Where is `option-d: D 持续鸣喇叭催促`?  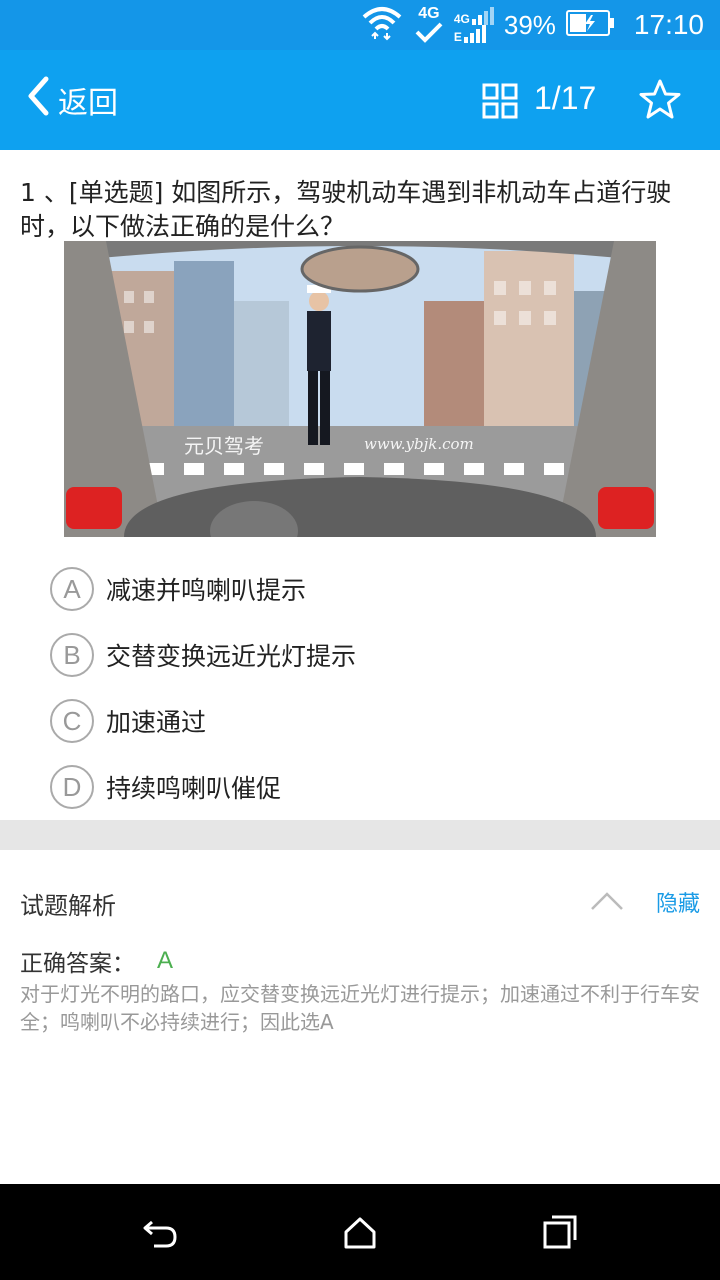 option-d: D 持续鸣喇叭催促 is located at coordinates (370, 787).